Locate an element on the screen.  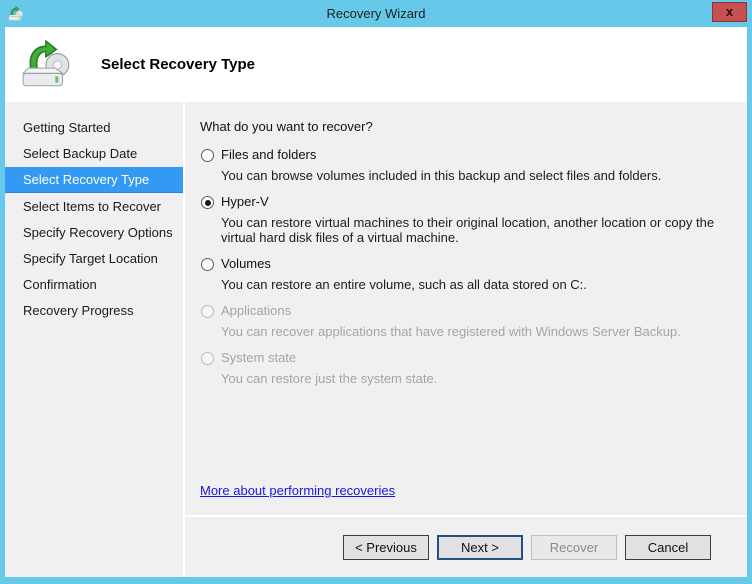
wizard-header: Select Recovery Type is located at coordinates (376, 64).